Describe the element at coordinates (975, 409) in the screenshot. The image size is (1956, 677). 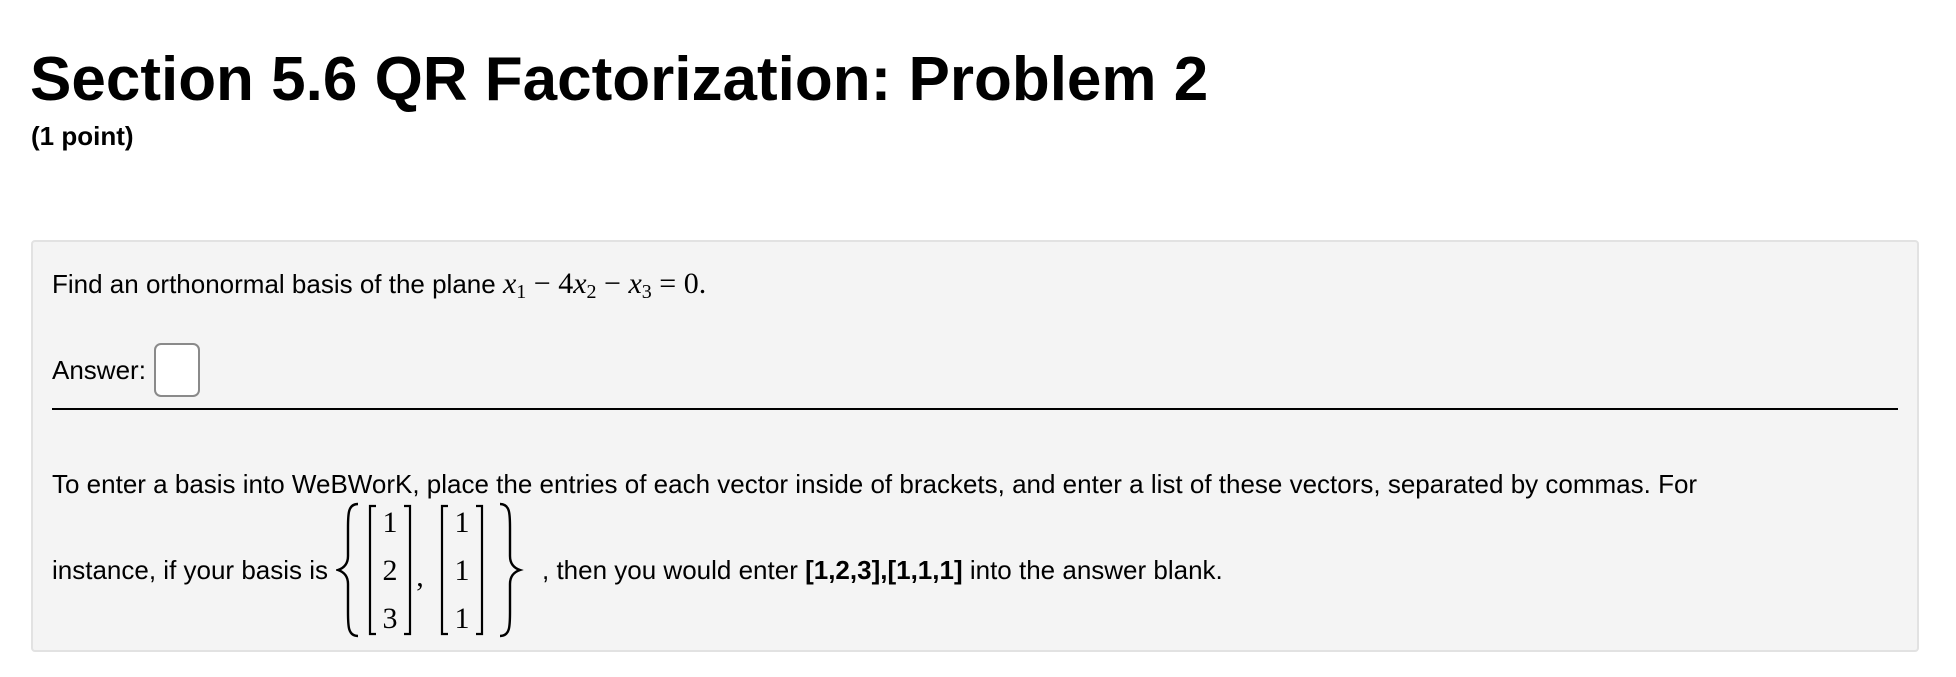
I see `divider` at that location.